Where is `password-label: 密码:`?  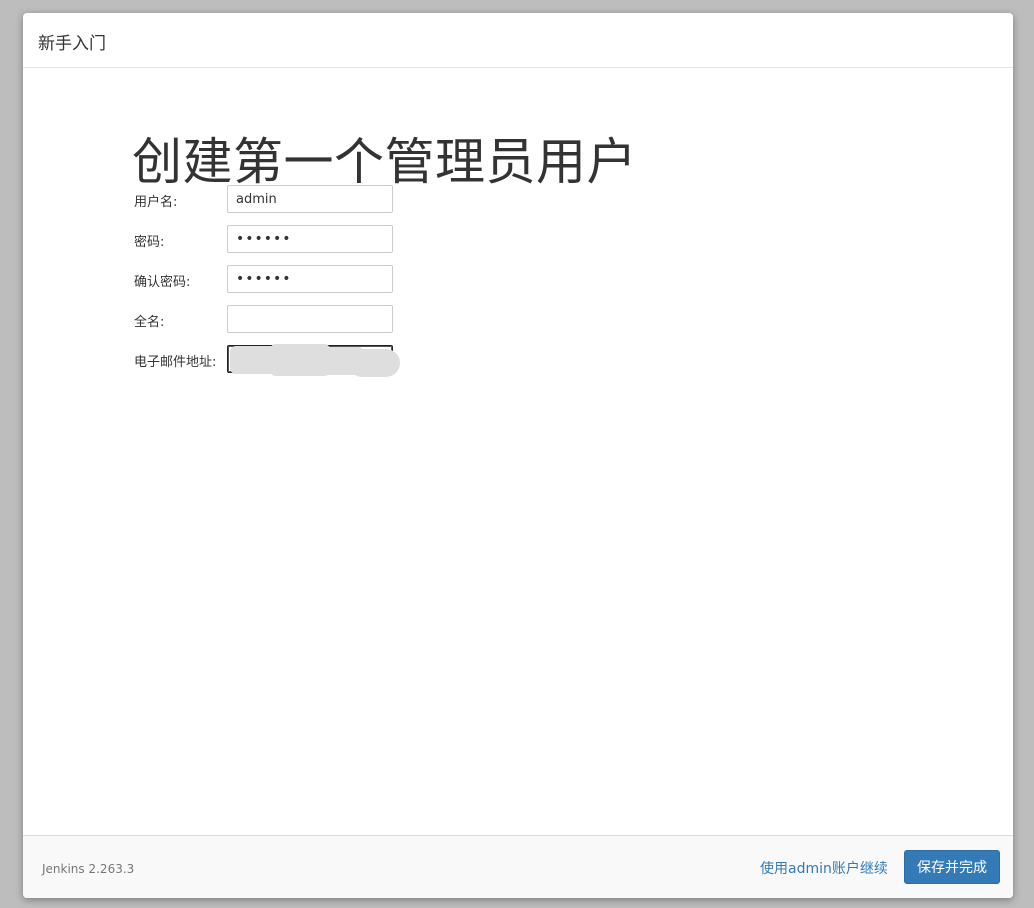
password-label: 密码: is located at coordinates (149, 242).